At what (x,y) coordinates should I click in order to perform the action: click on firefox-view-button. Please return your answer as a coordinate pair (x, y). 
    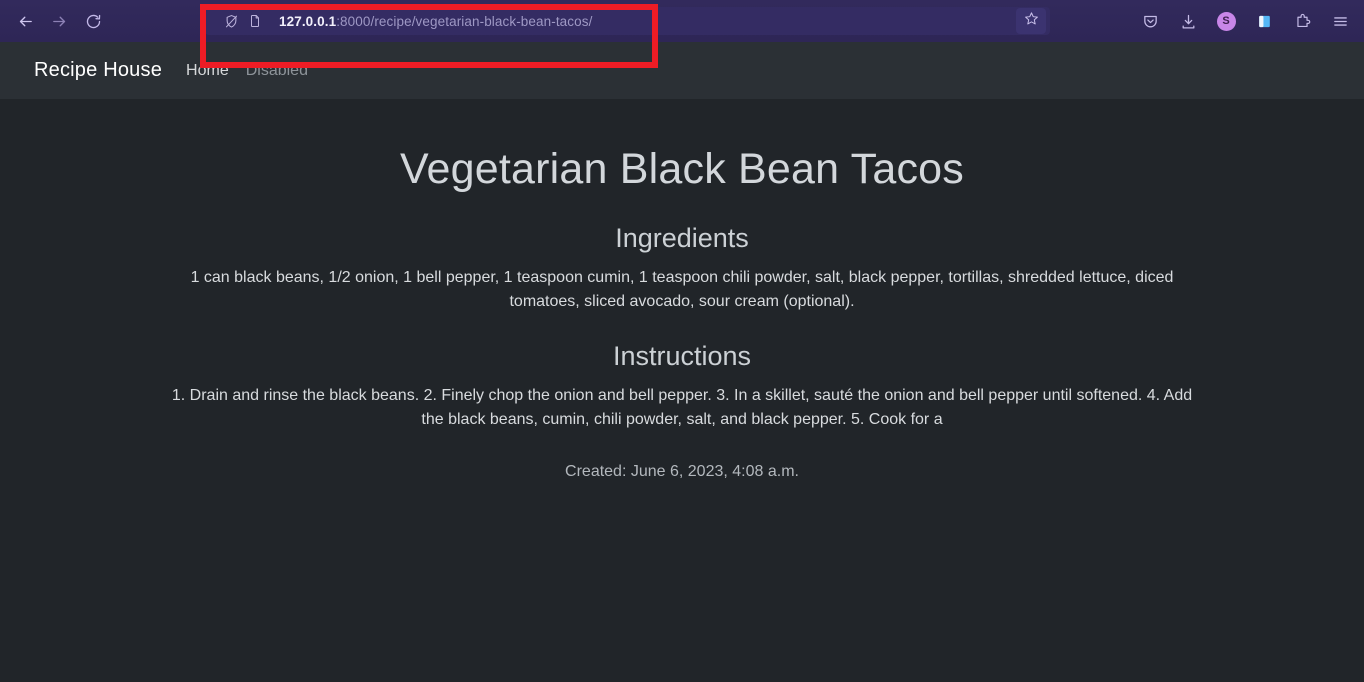
    Looking at the image, I should click on (1264, 21).